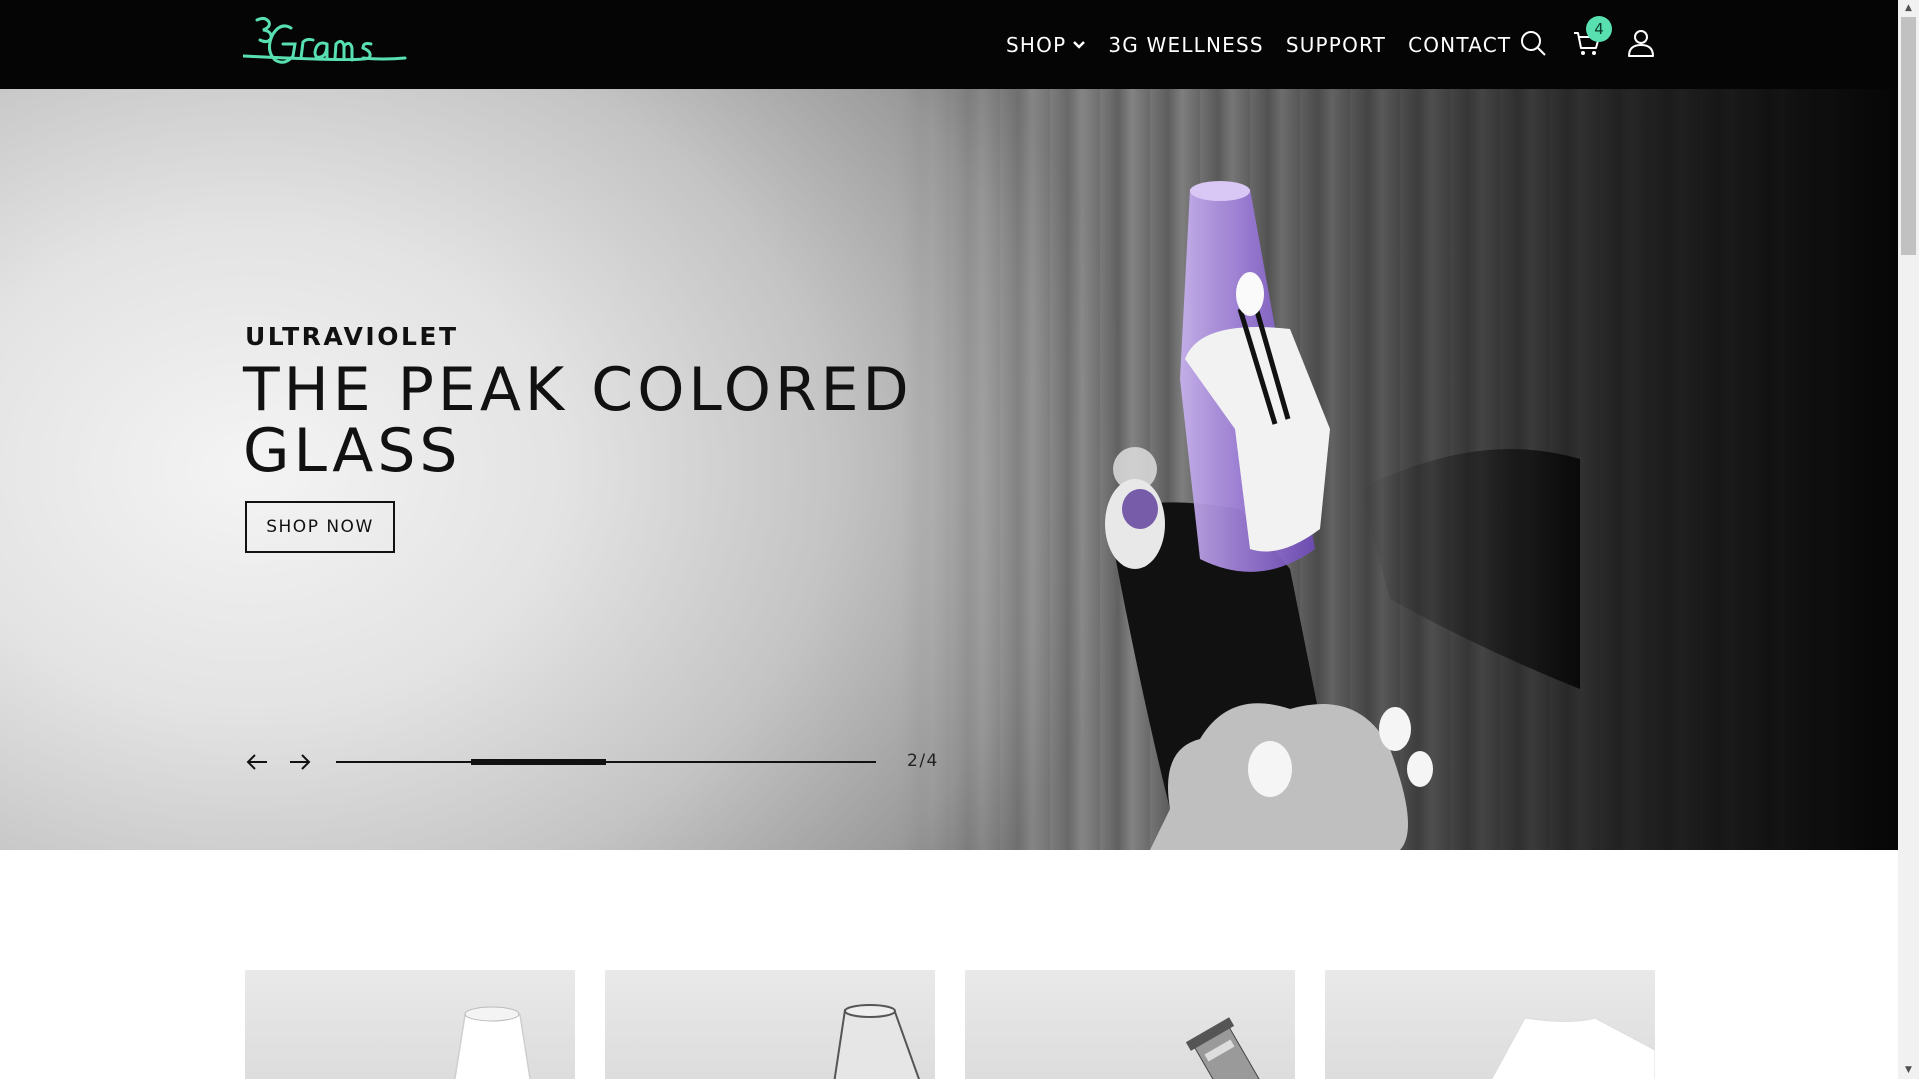  I want to click on account-button, so click(1641, 43).